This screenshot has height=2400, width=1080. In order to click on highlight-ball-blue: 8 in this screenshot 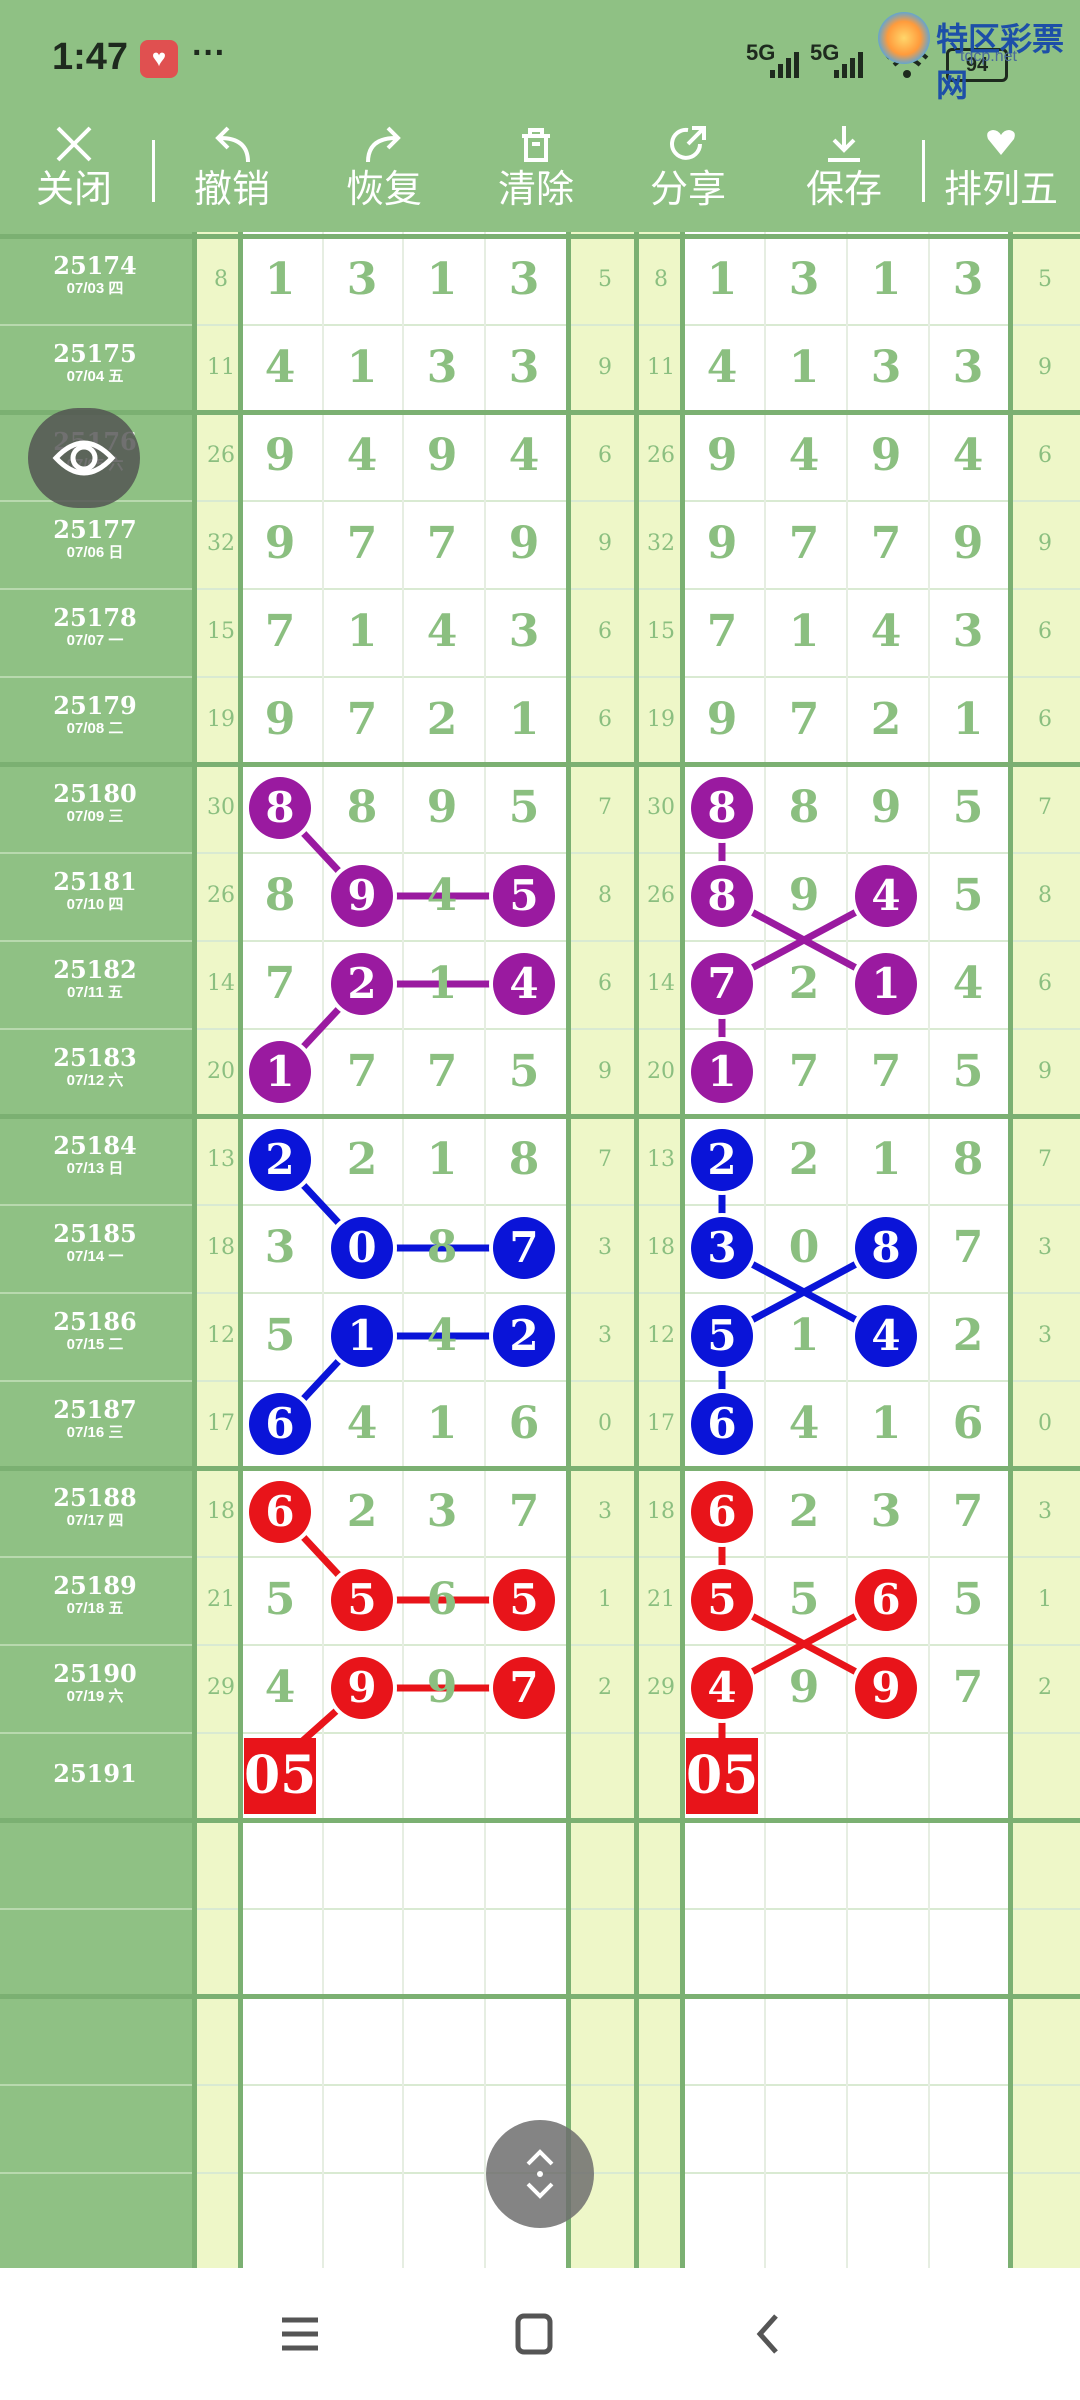, I will do `click(886, 1248)`.